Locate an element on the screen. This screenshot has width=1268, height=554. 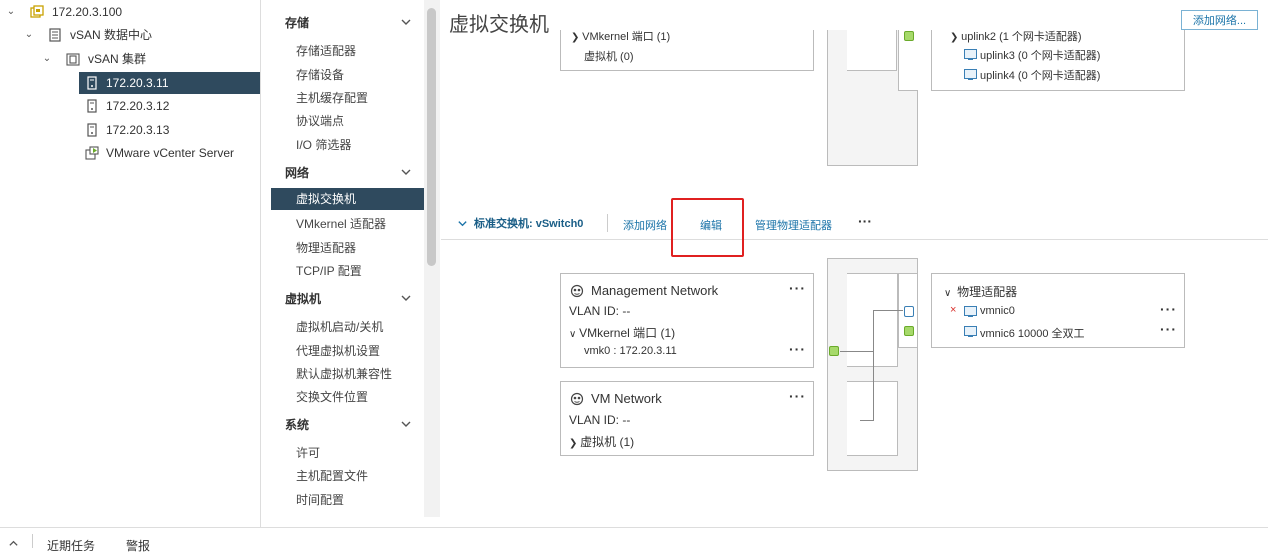
nav-item-vmkernel-adapters: VMkernel 适配器 is located at coordinates (341, 223).